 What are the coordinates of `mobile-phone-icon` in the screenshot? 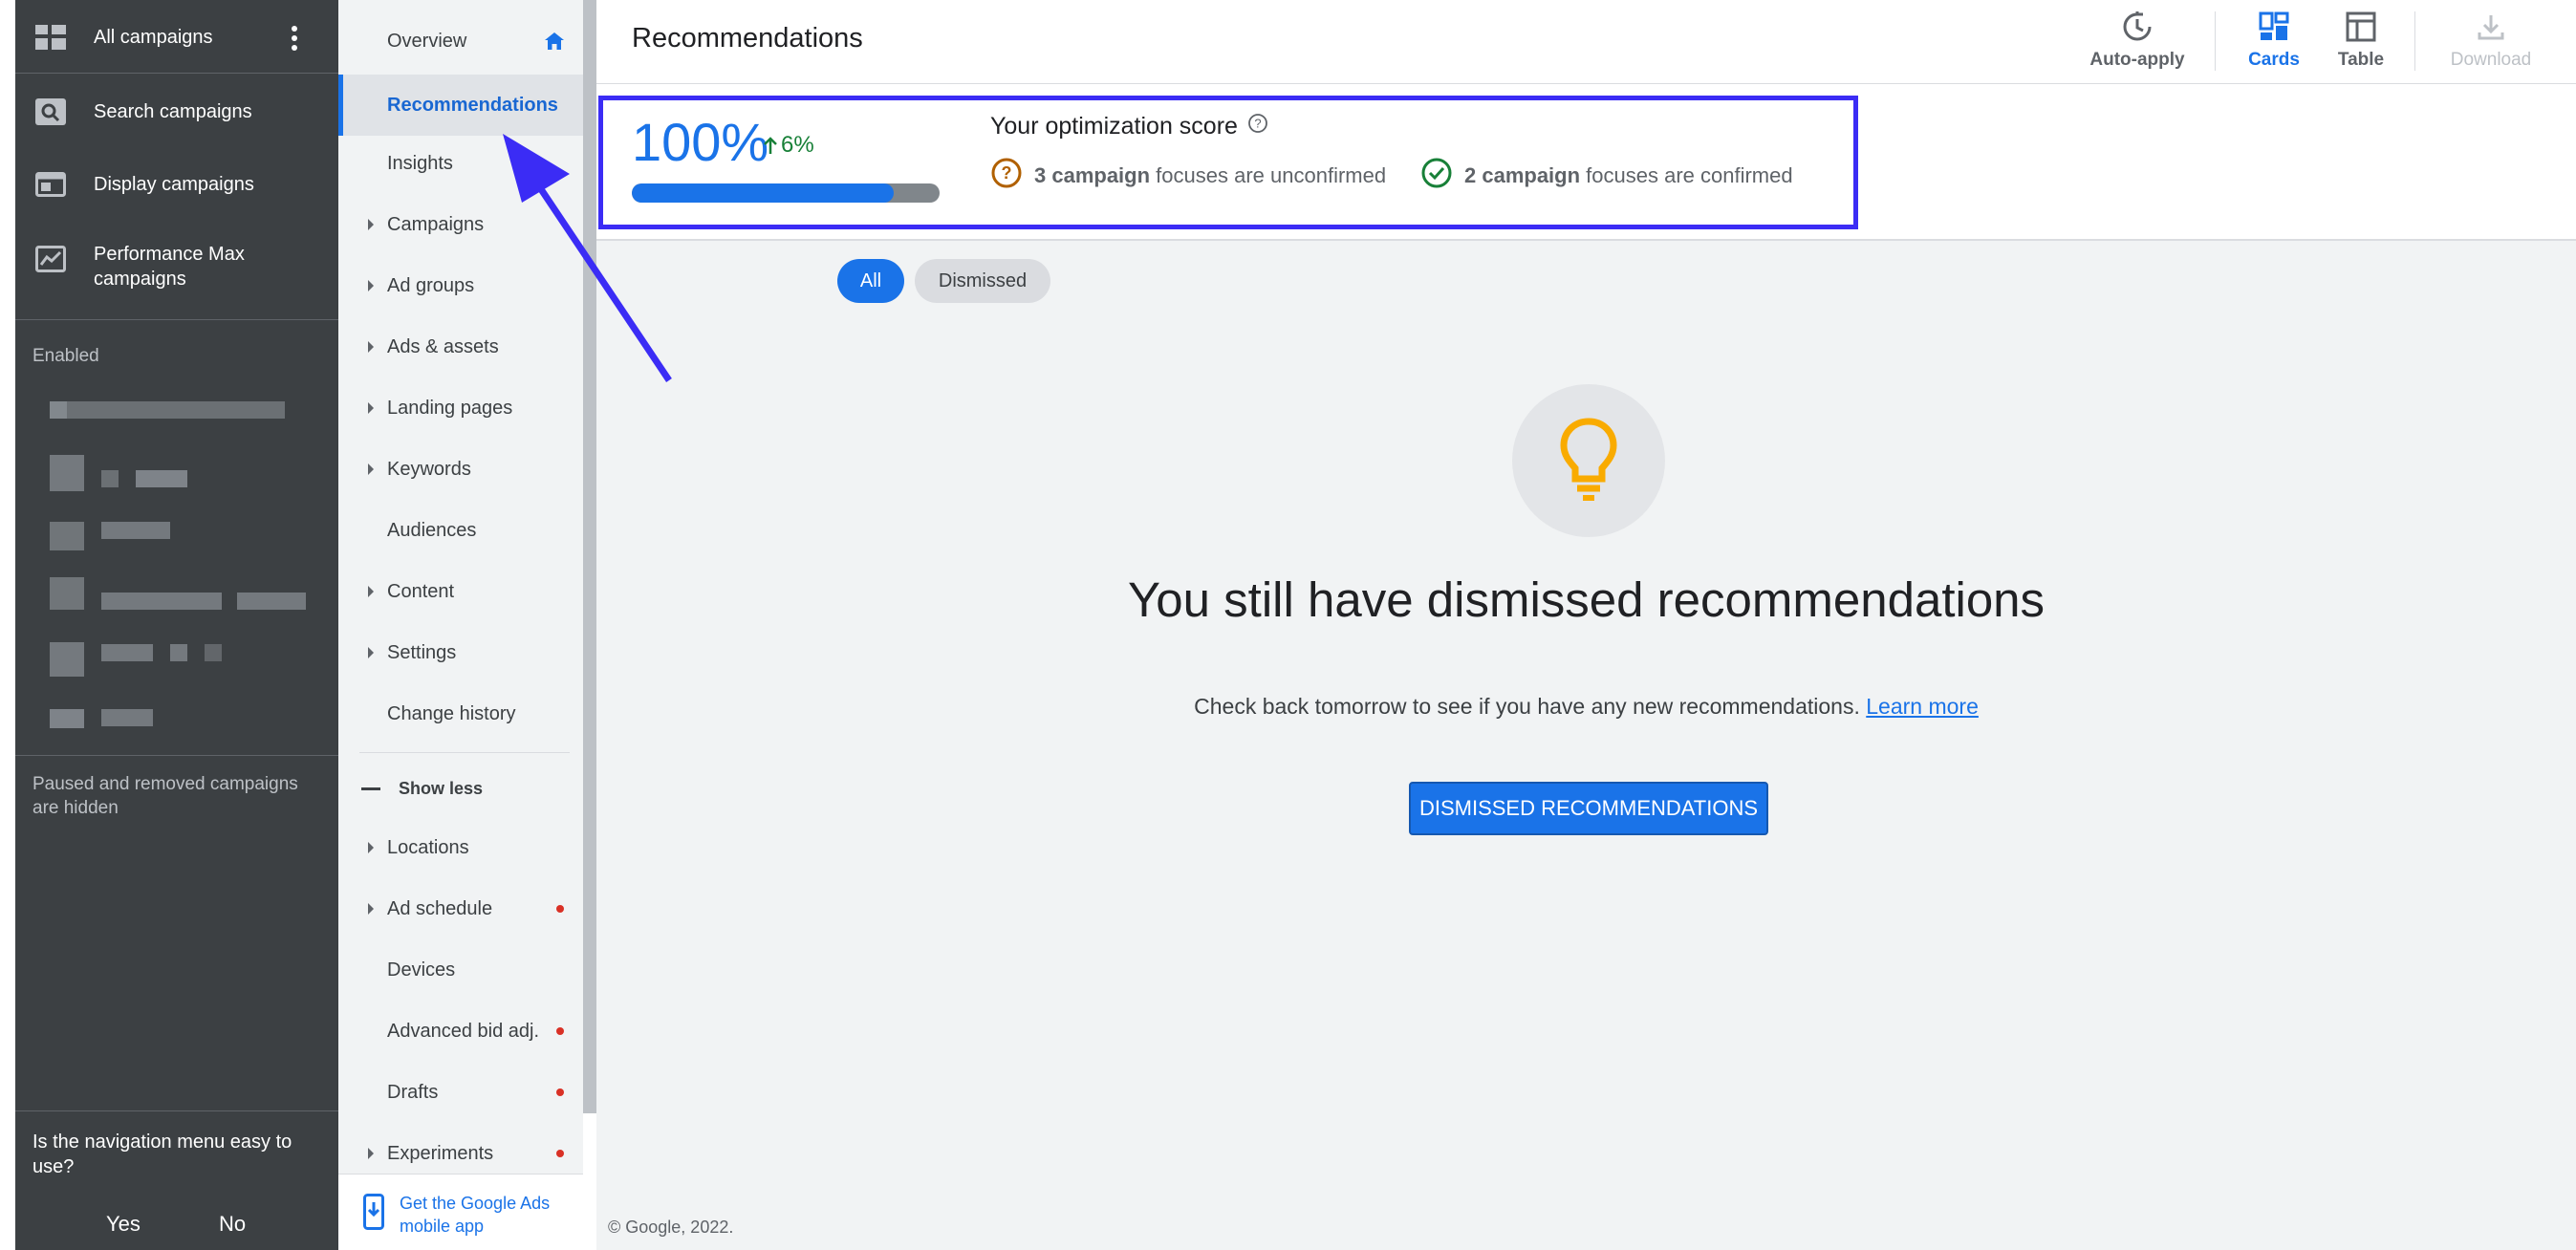 It's located at (374, 1214).